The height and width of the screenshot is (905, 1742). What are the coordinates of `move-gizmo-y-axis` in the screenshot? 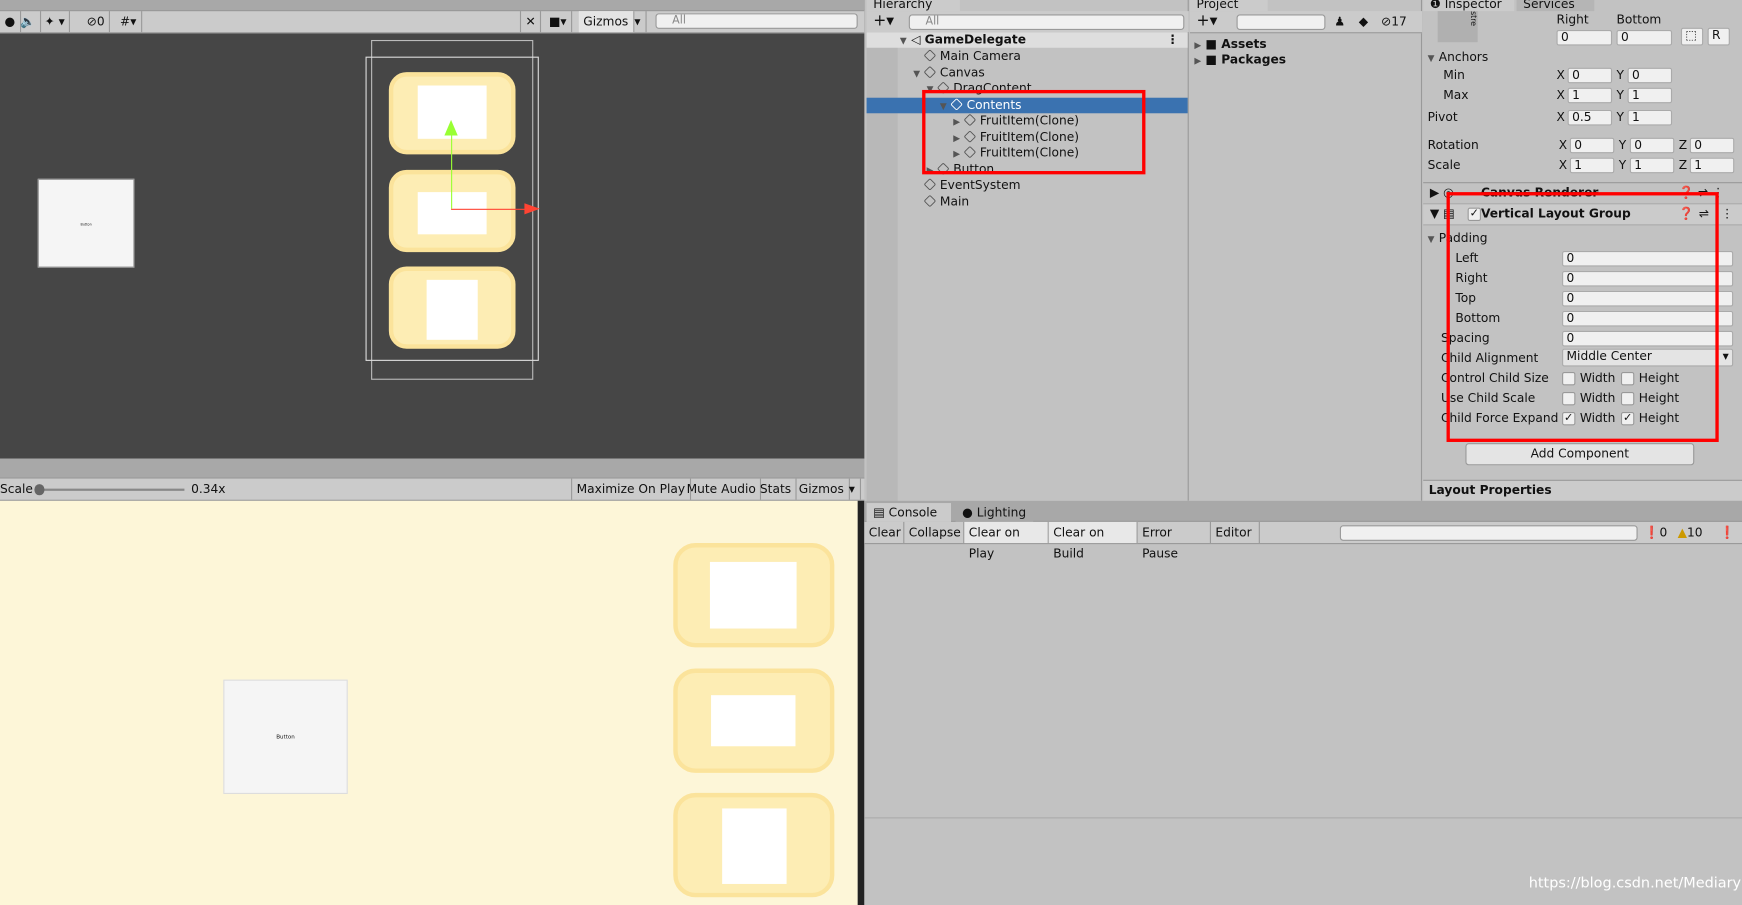 It's located at (452, 166).